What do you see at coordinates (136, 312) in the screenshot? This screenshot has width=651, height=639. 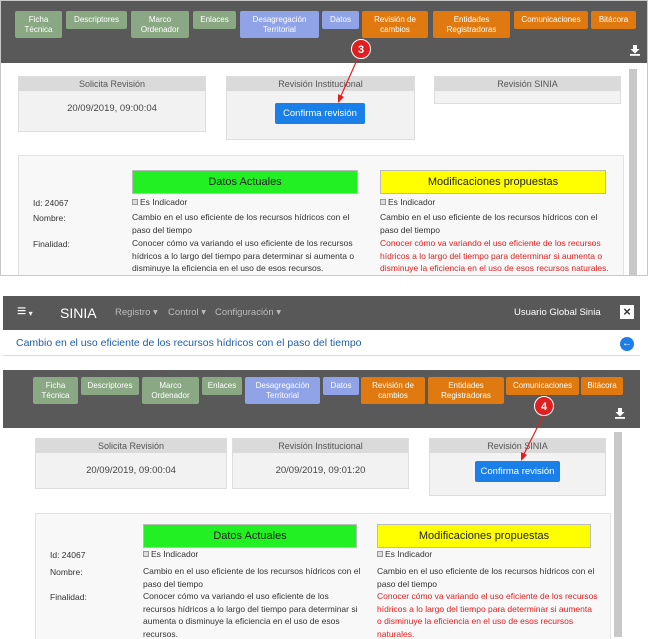 I see `nav-registro: Registro ▾` at bounding box center [136, 312].